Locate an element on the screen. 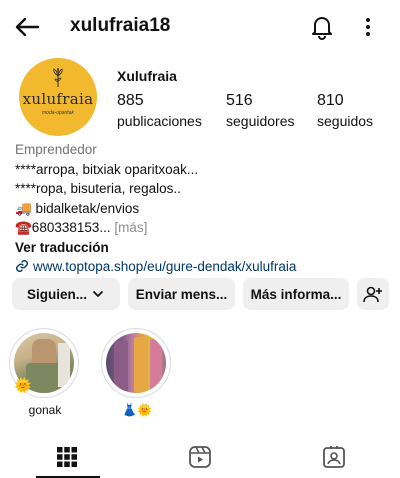 This screenshot has width=400, height=478. tab-reels is located at coordinates (199, 457).